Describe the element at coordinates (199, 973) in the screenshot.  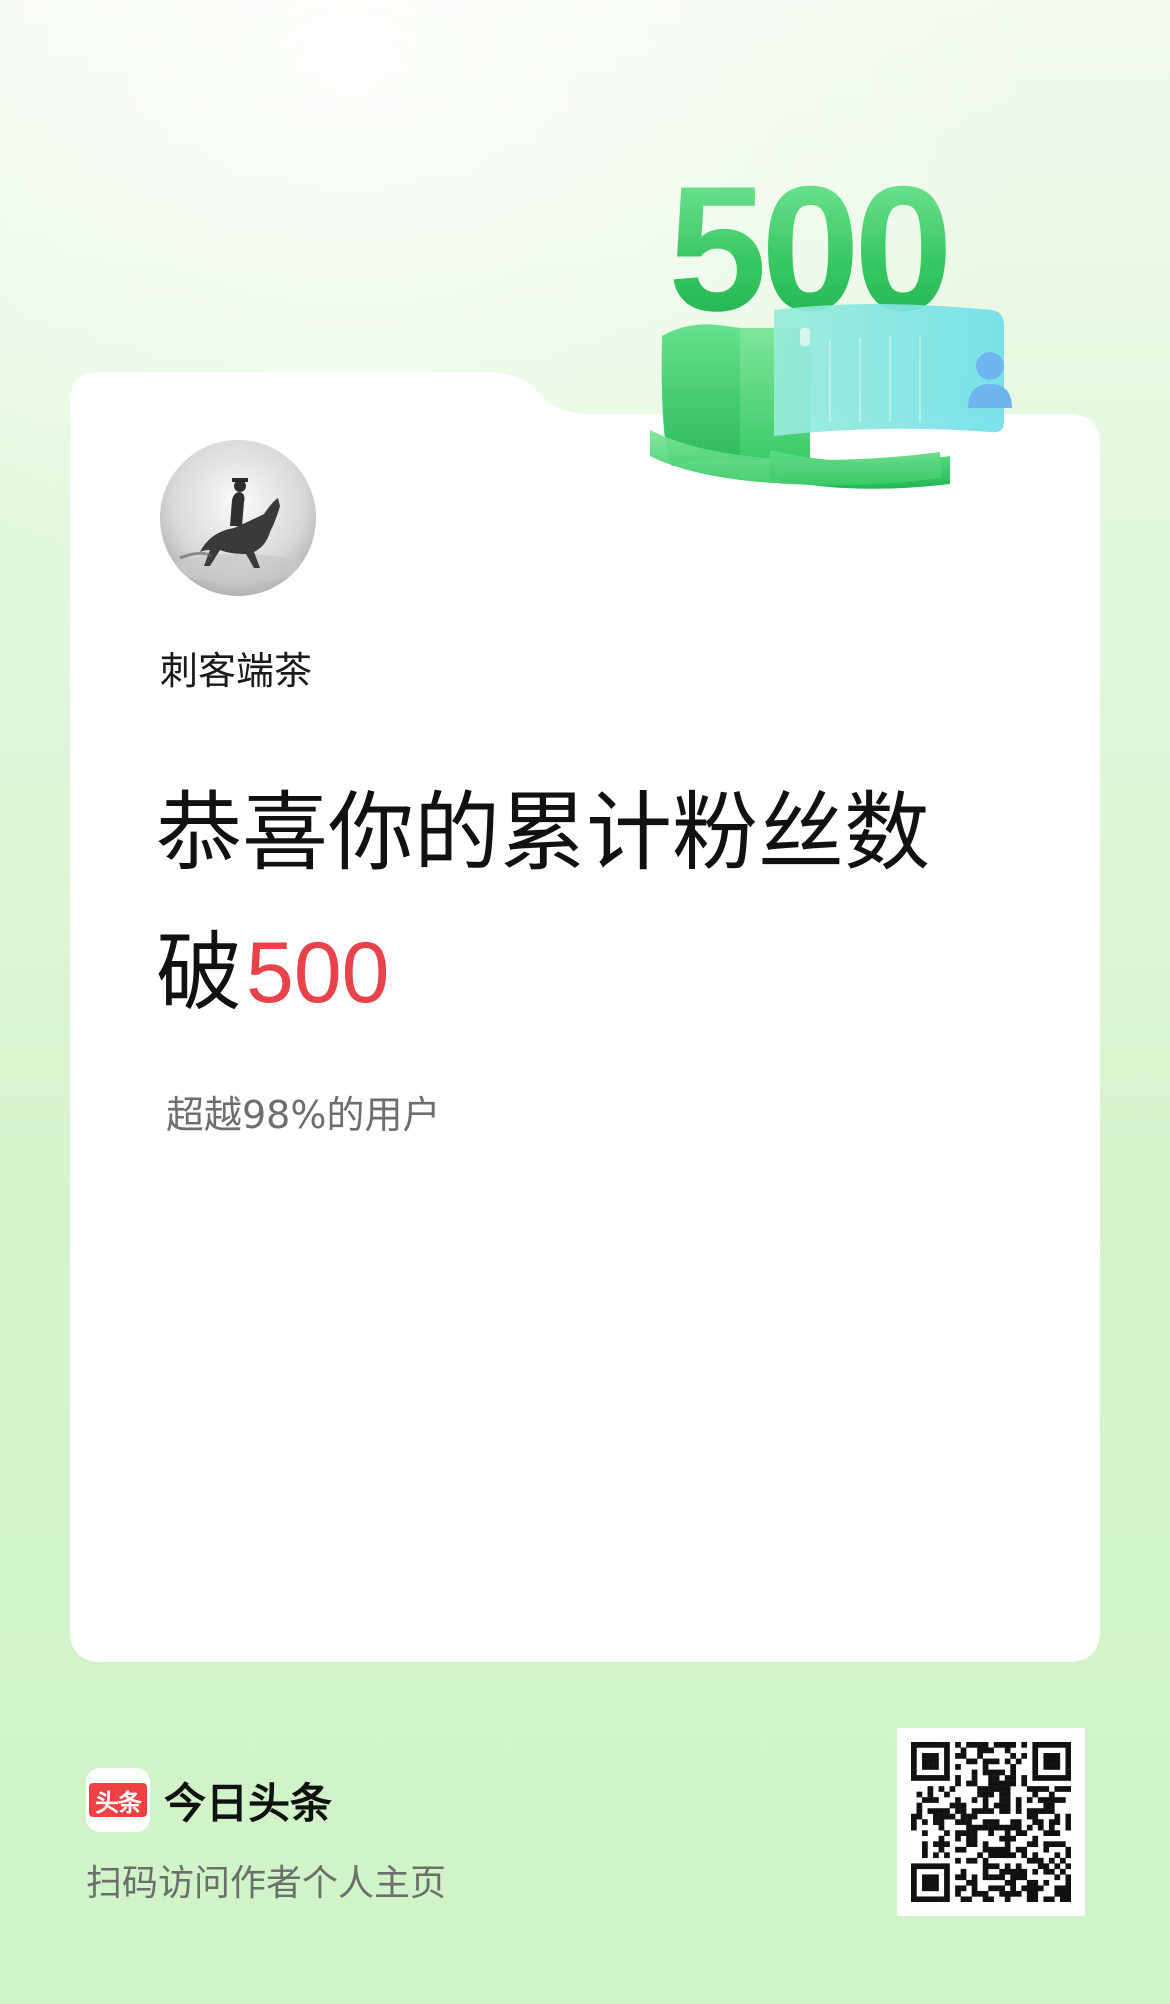
I see `headline-prefix: 破` at that location.